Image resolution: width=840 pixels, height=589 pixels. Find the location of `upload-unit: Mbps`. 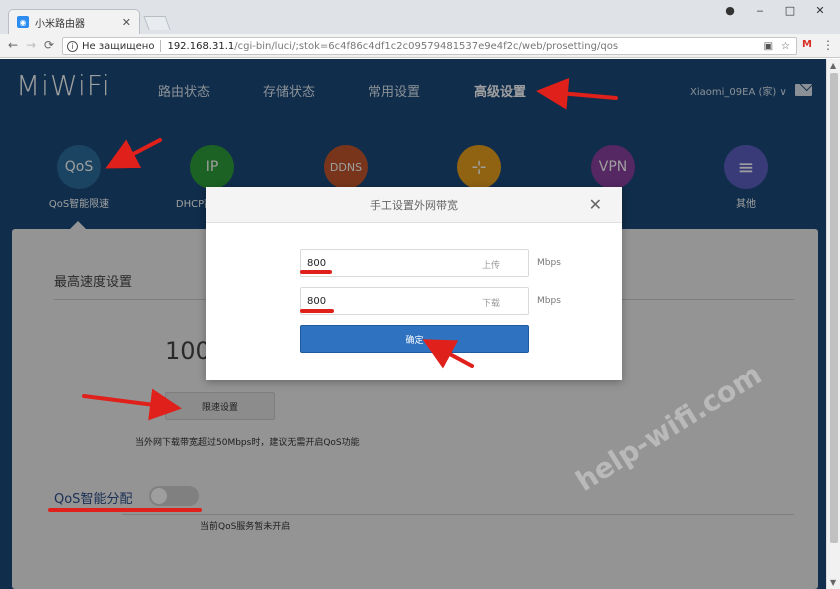

upload-unit: Mbps is located at coordinates (549, 263).